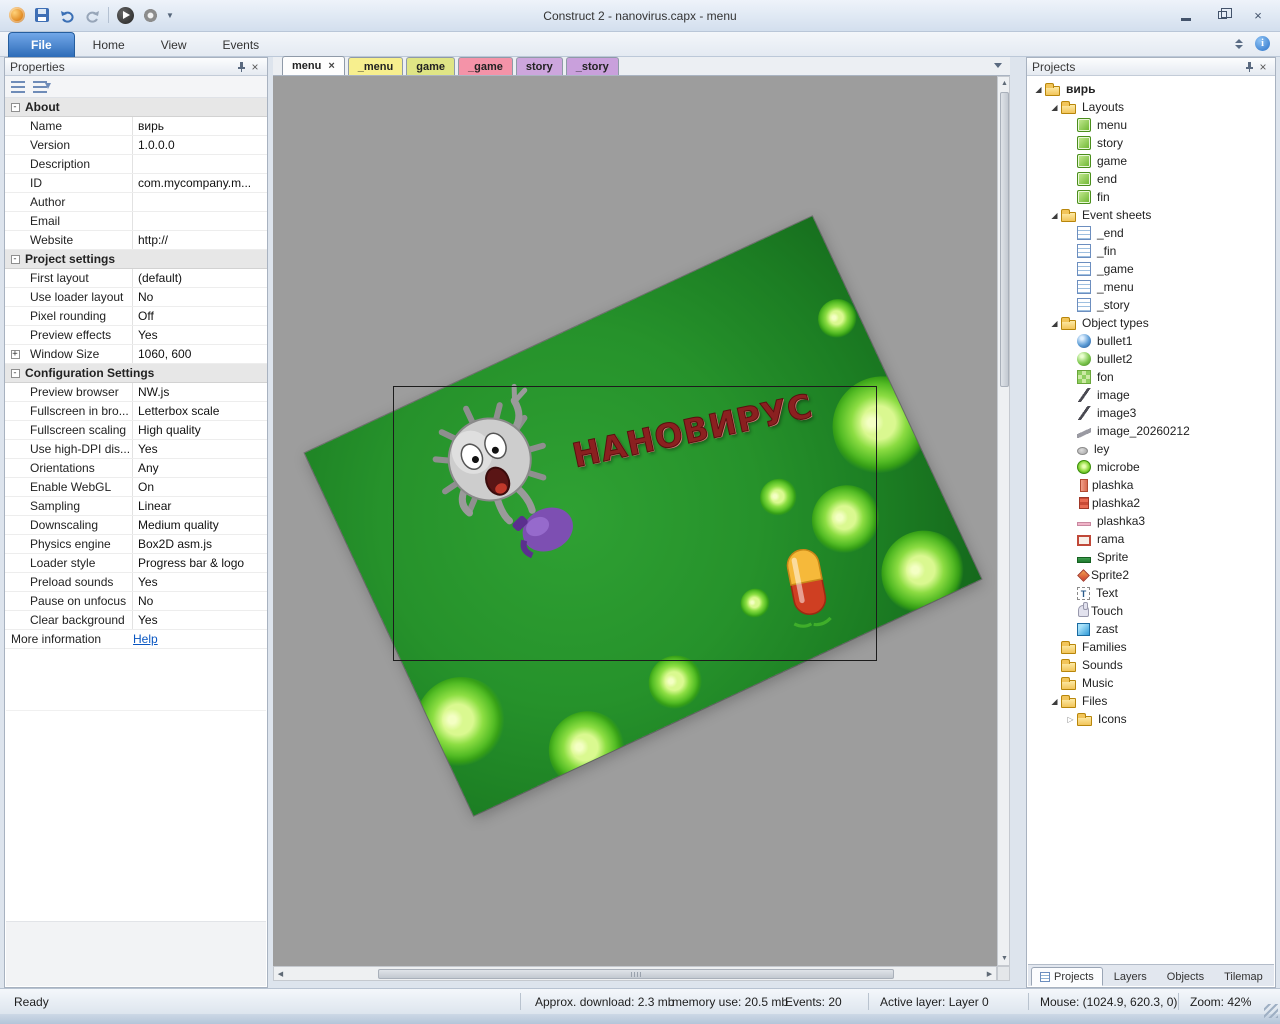 The image size is (1280, 1024). I want to click on tree-item-plashka: plashka, so click(1151, 485).